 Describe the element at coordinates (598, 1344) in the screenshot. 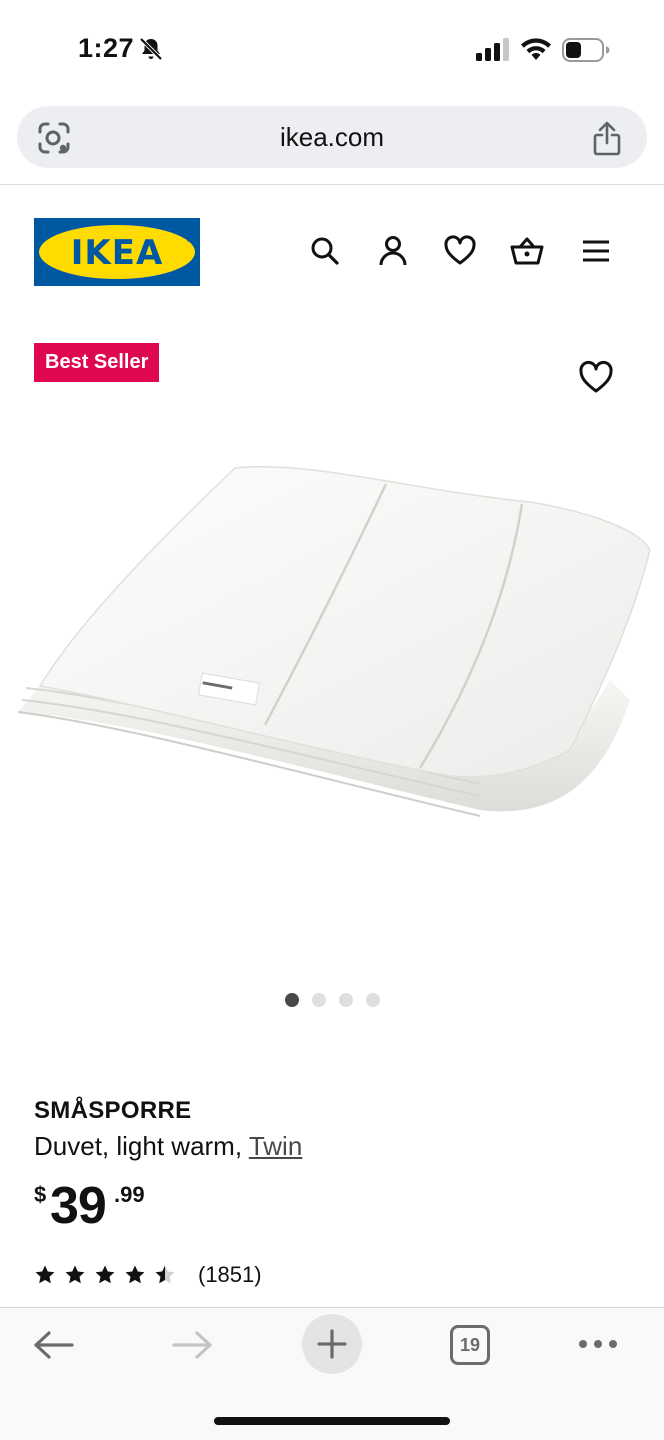

I see `more-options-icon` at that location.